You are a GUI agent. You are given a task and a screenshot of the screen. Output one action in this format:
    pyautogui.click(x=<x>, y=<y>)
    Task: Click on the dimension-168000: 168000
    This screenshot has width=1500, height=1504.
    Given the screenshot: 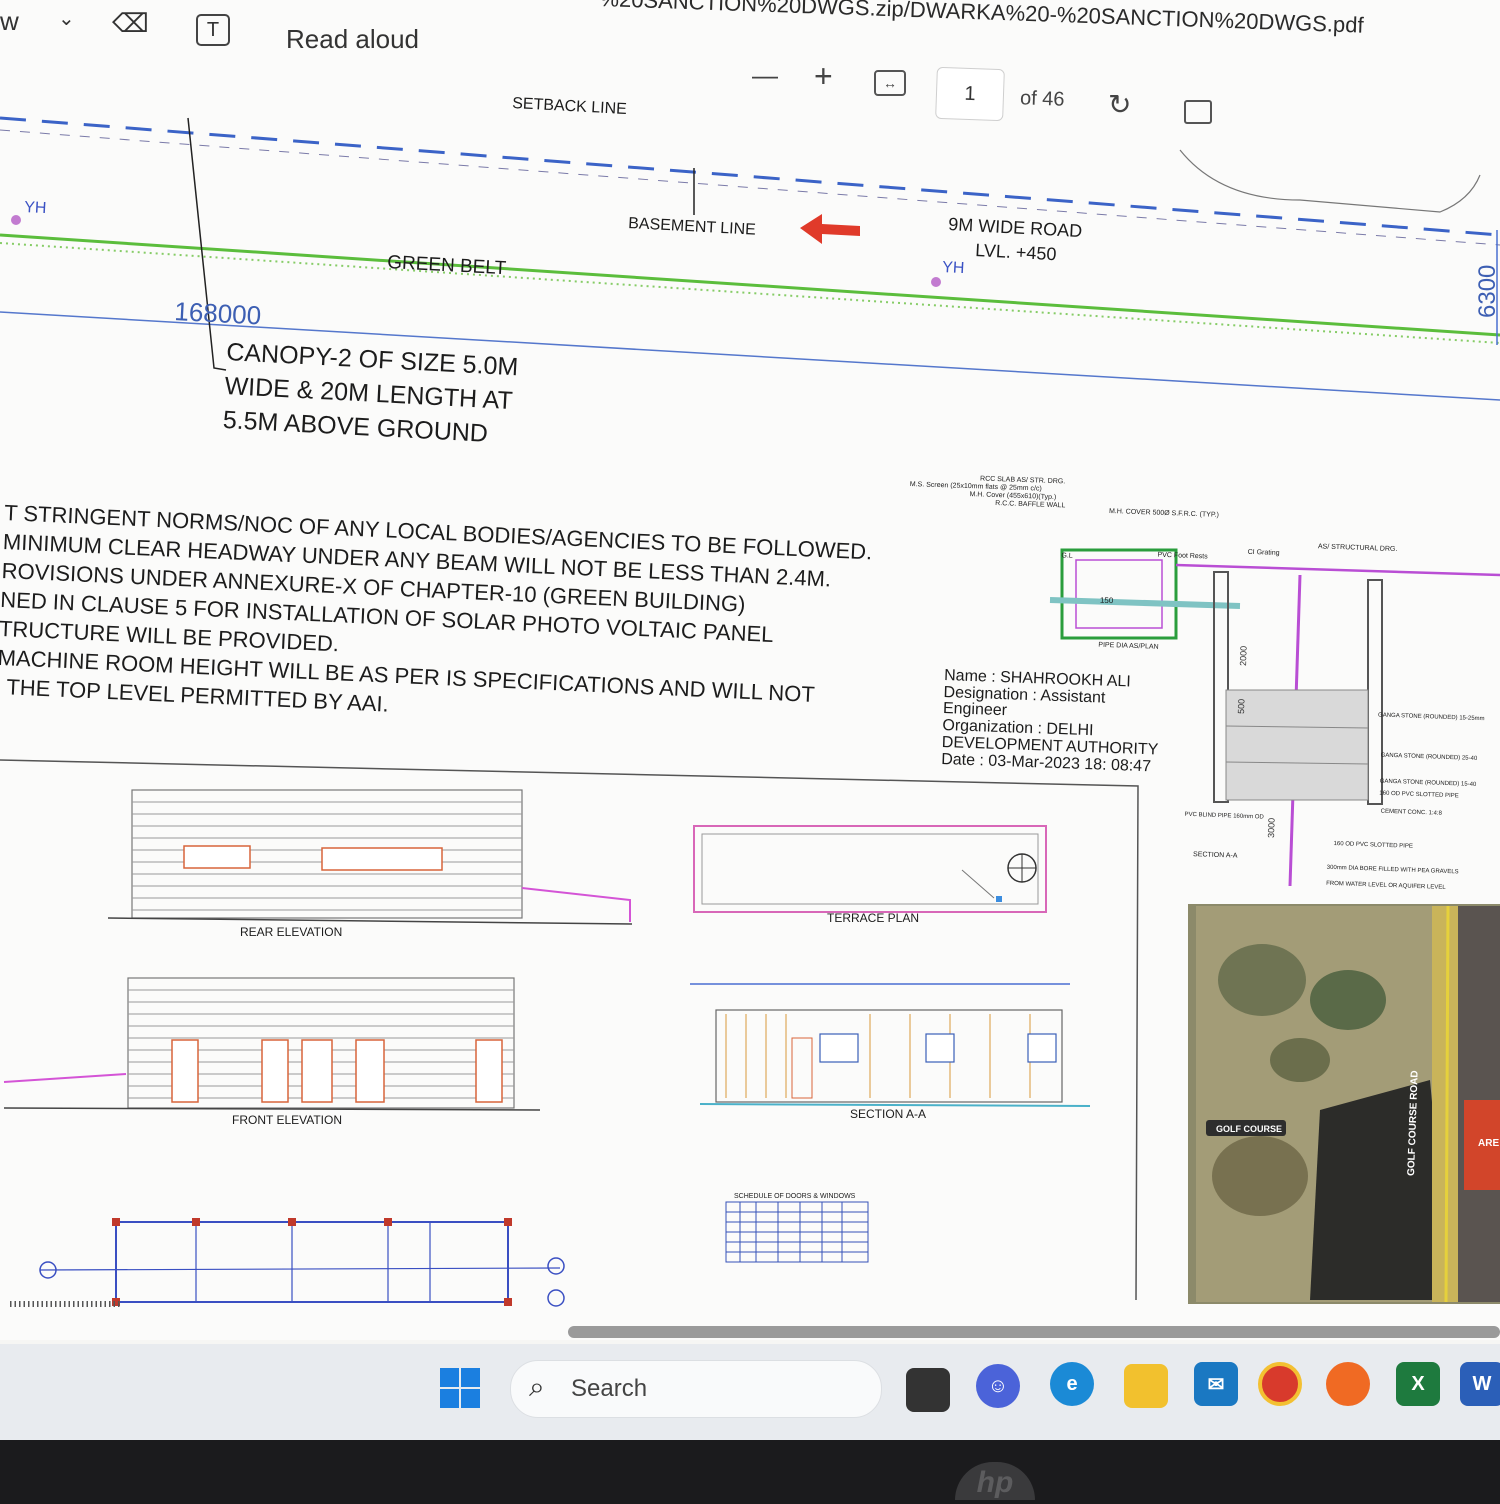 What is the action you would take?
    pyautogui.click(x=218, y=313)
    